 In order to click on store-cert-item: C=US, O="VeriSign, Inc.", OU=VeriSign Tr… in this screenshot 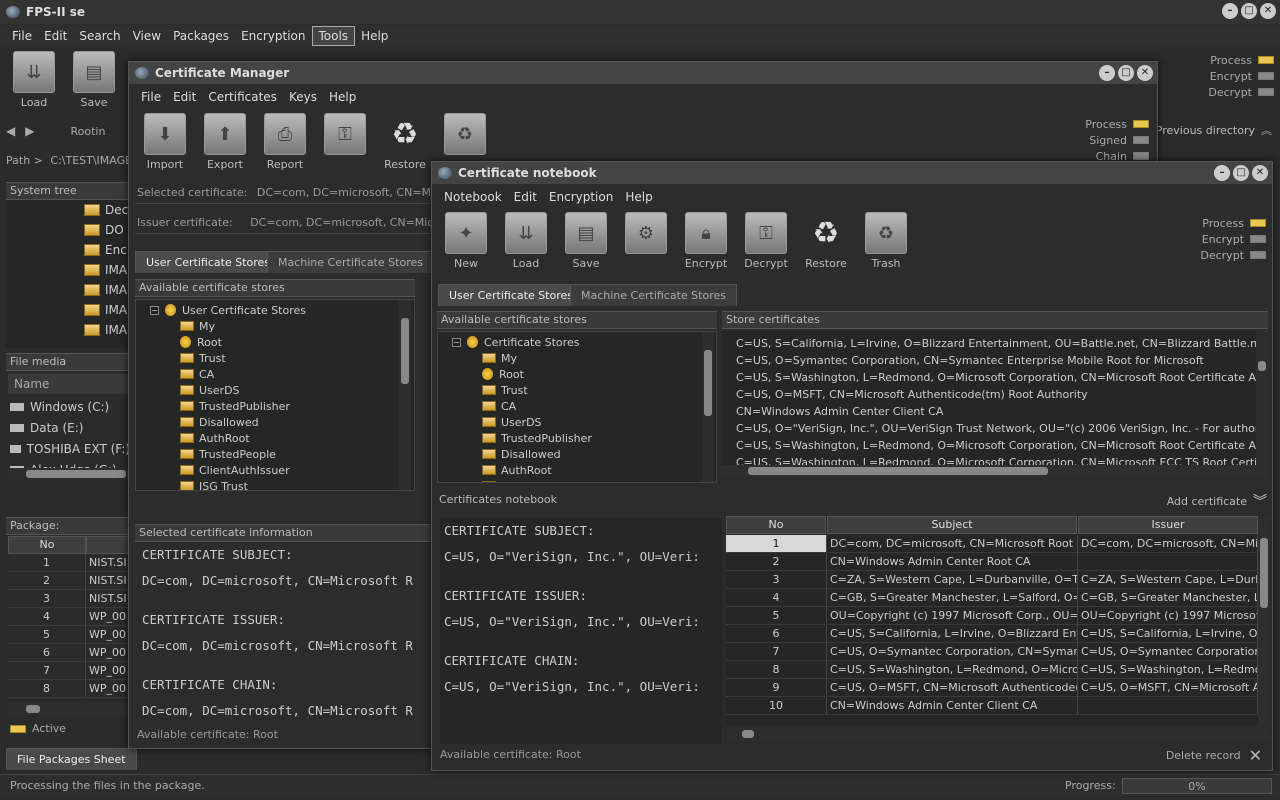, I will do `click(997, 430)`.